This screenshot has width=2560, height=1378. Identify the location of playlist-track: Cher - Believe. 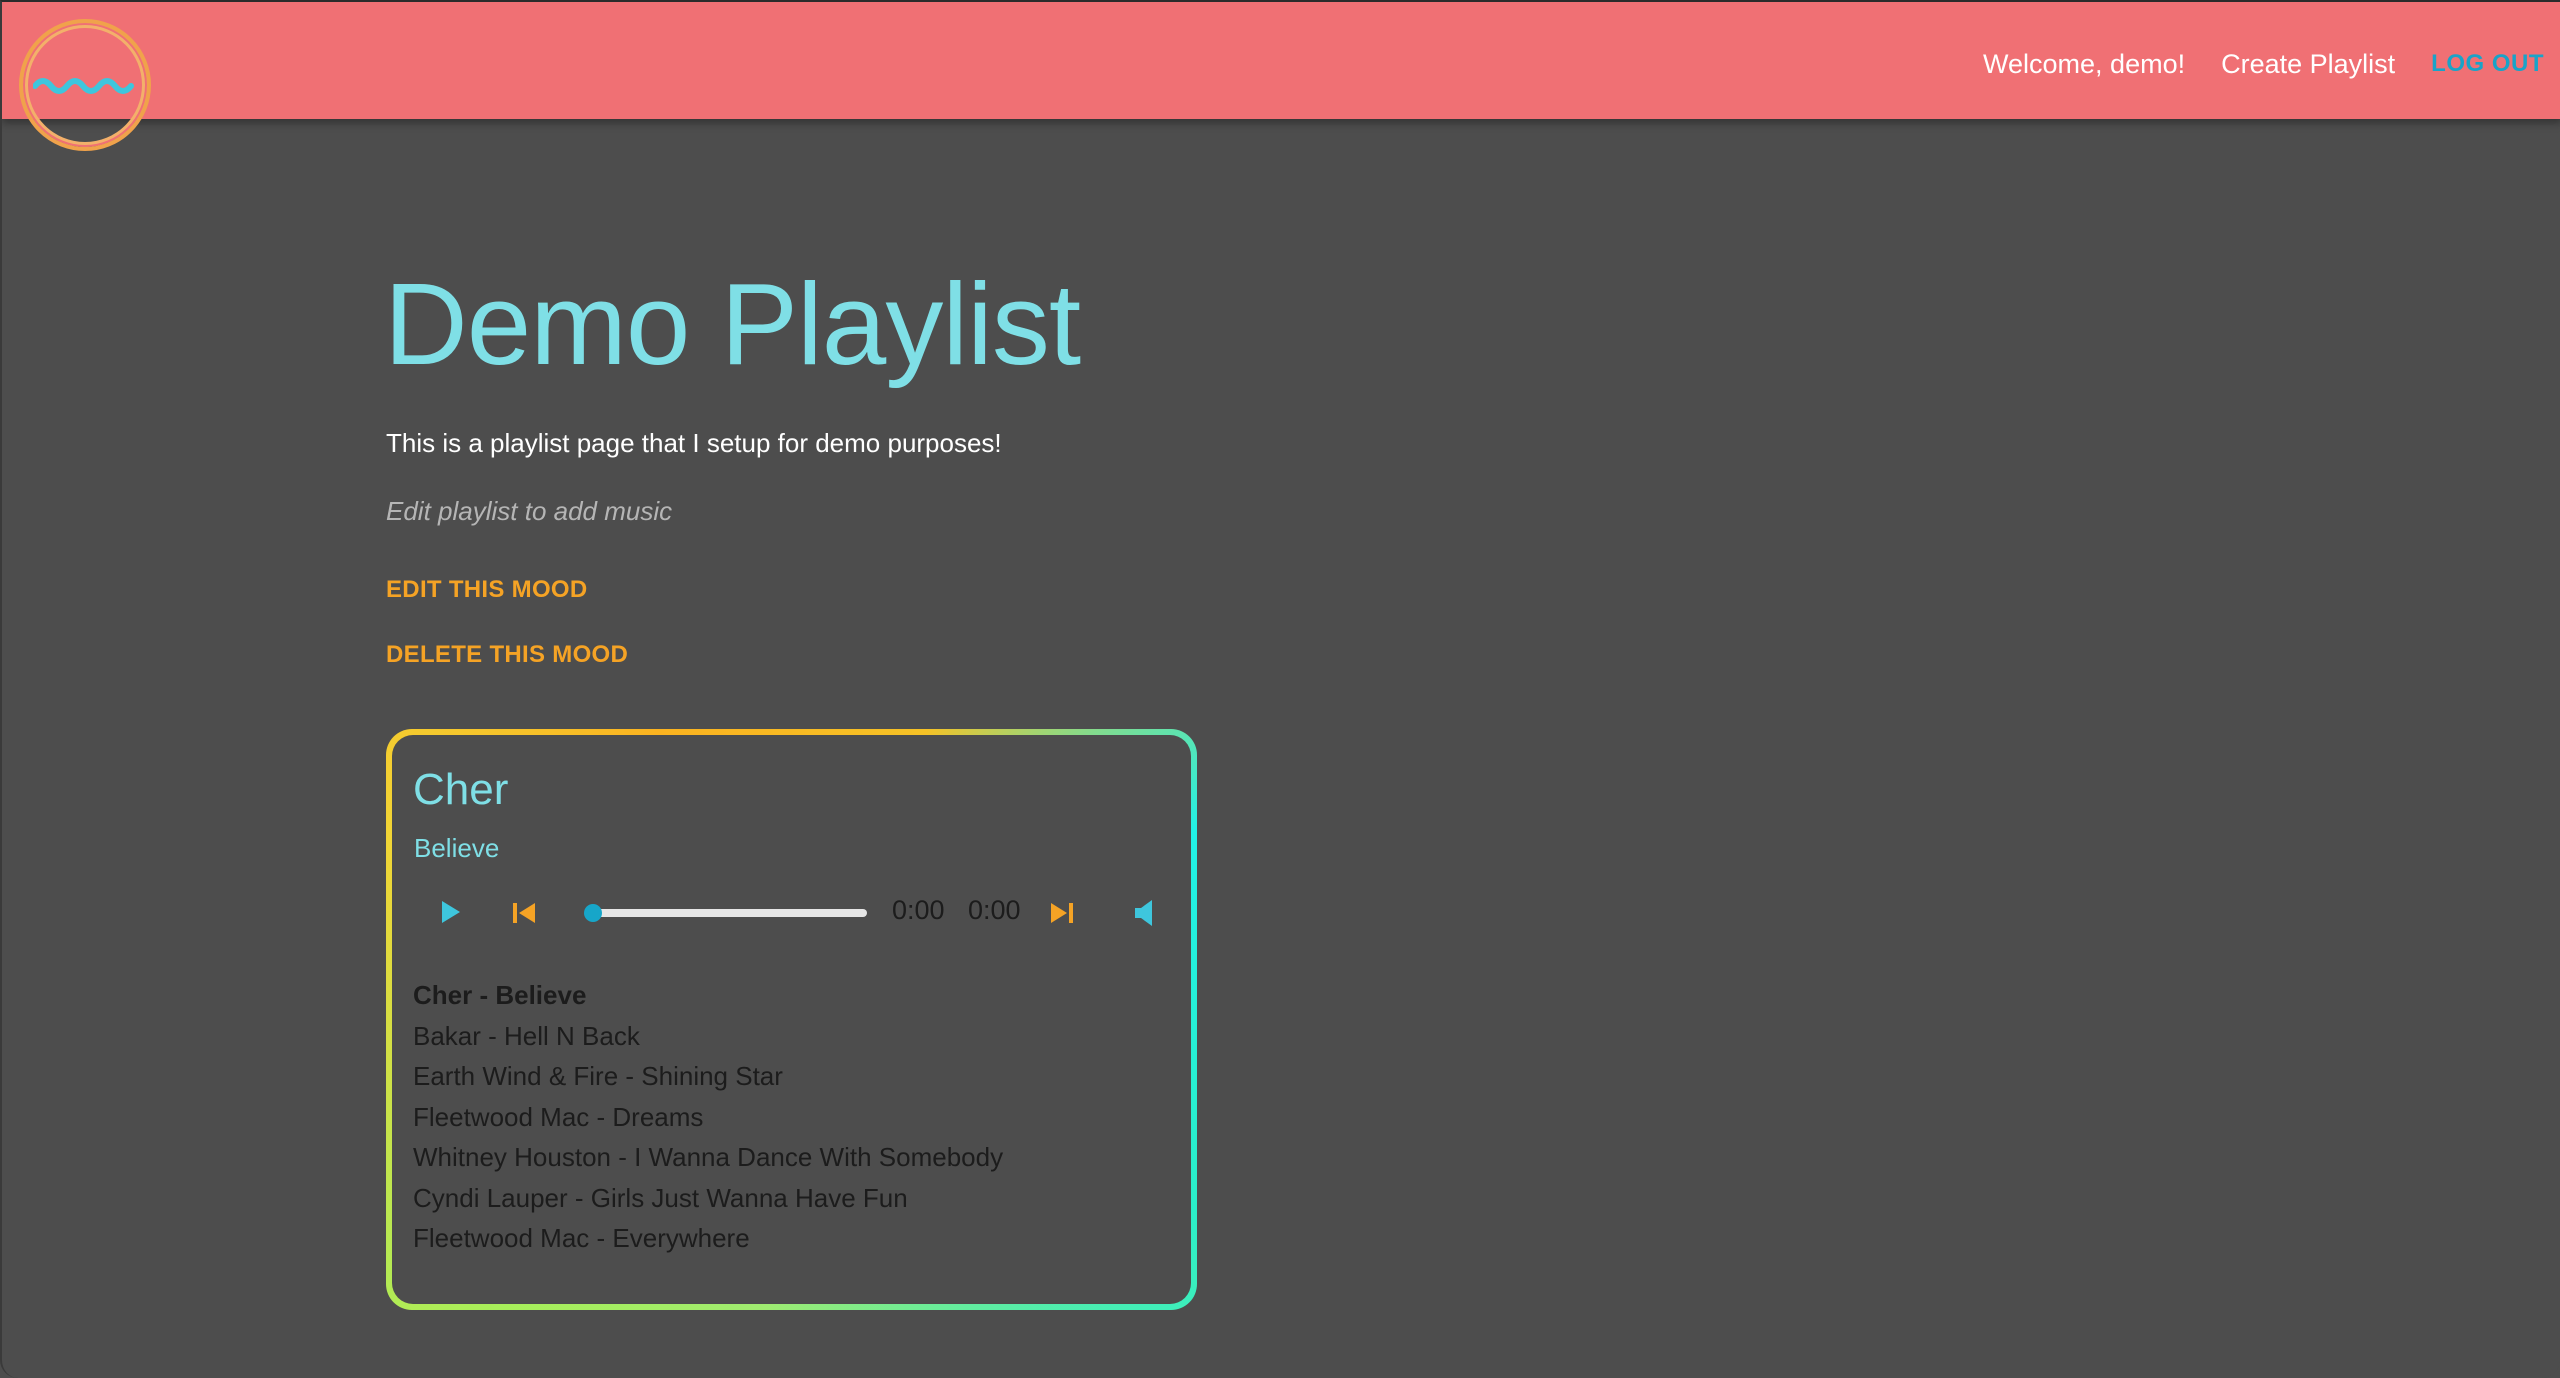
(708, 995).